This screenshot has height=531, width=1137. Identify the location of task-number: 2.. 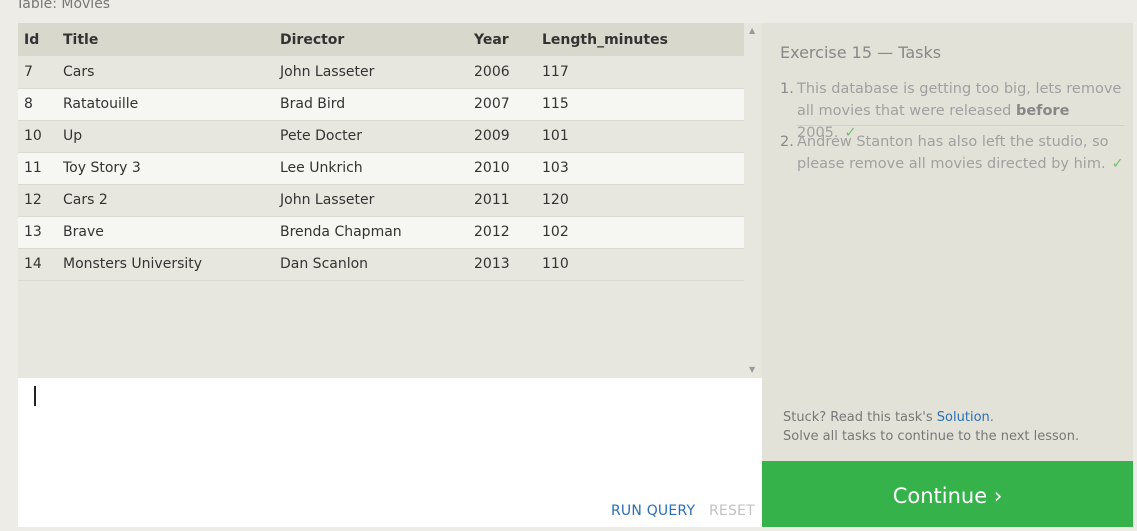
(787, 142).